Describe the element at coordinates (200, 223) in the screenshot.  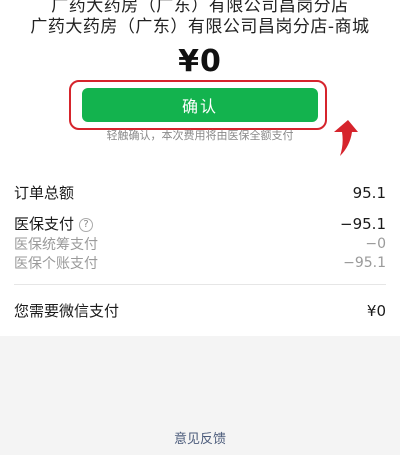
I see `insurance-row: 医保支付? −95.1` at that location.